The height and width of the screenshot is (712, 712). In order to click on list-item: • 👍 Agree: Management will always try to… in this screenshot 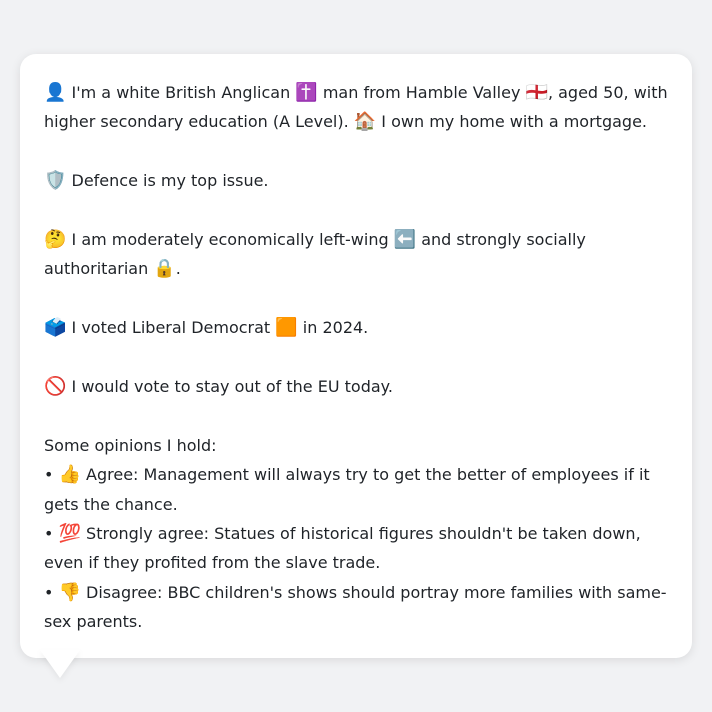, I will do `click(347, 489)`.